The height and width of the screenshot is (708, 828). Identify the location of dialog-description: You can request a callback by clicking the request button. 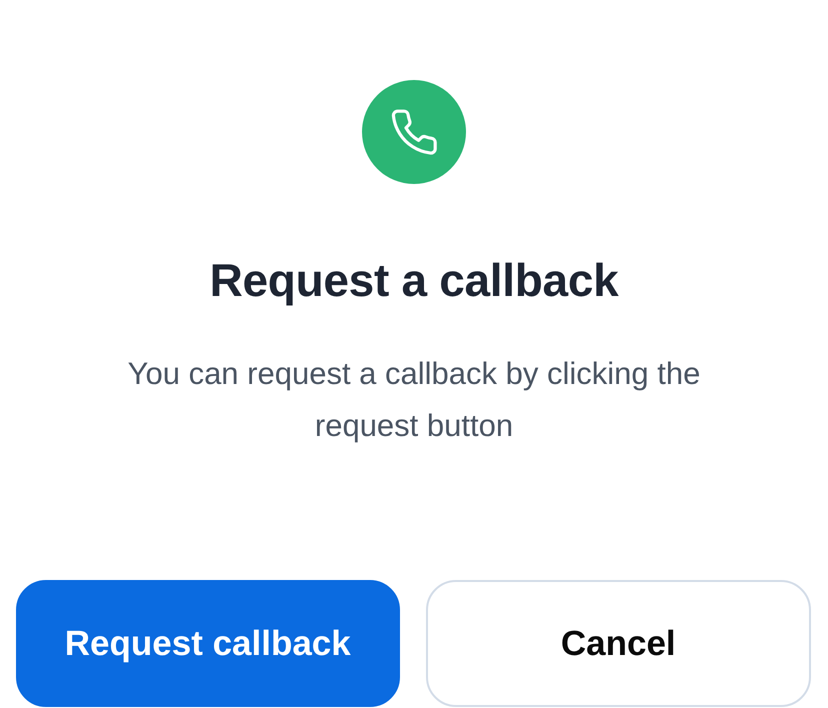
(414, 400).